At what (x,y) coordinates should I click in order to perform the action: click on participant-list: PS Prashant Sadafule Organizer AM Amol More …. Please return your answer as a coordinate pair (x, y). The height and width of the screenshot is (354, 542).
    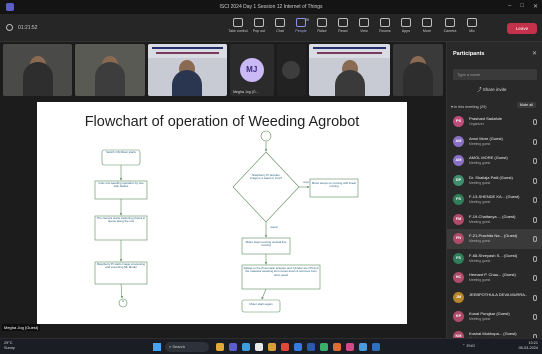
    Looking at the image, I should click on (494, 229).